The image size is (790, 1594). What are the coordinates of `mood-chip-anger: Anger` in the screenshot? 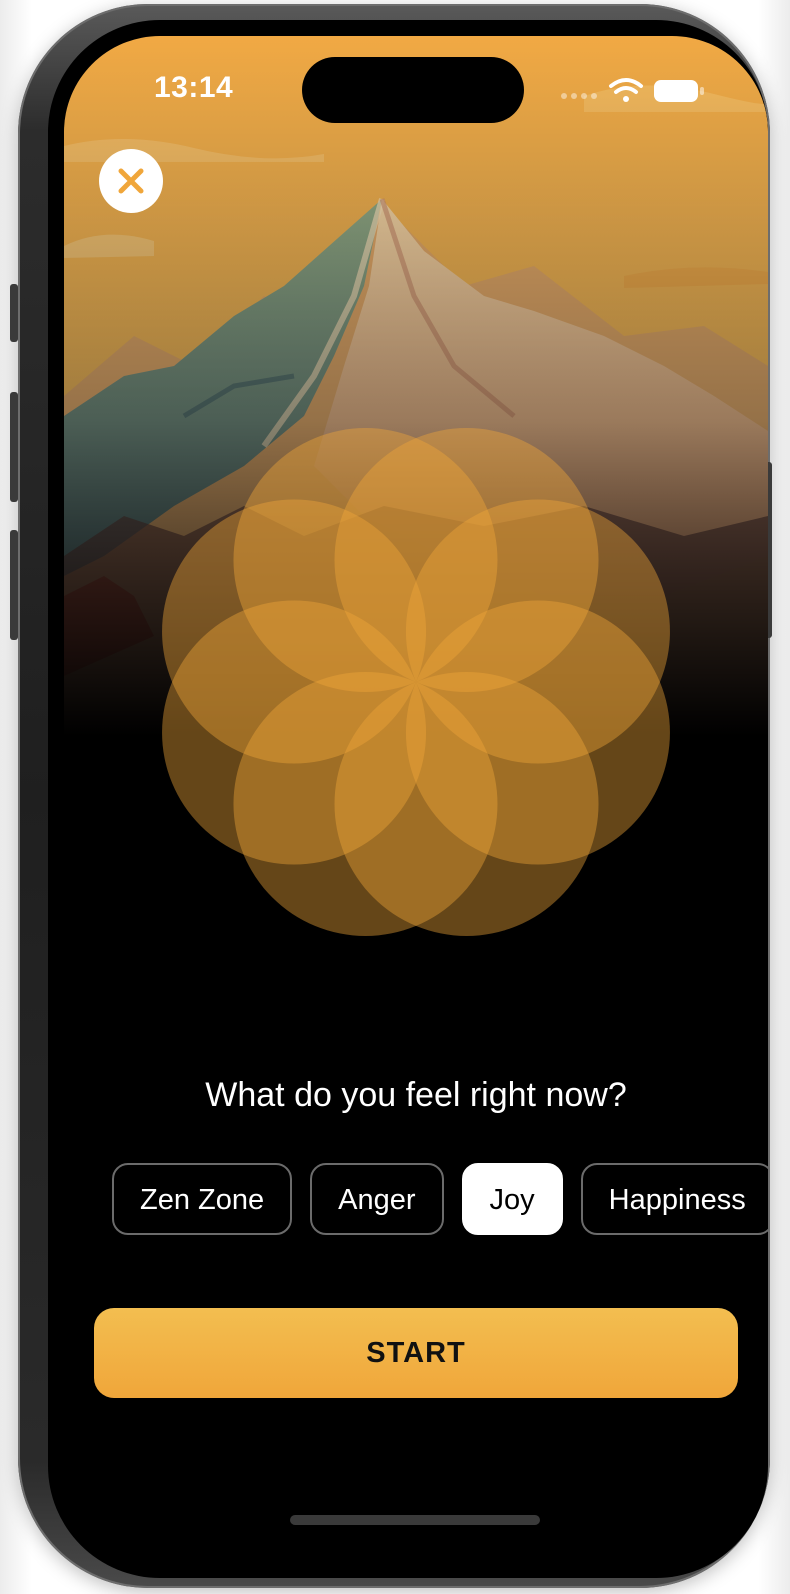 It's located at (377, 1199).